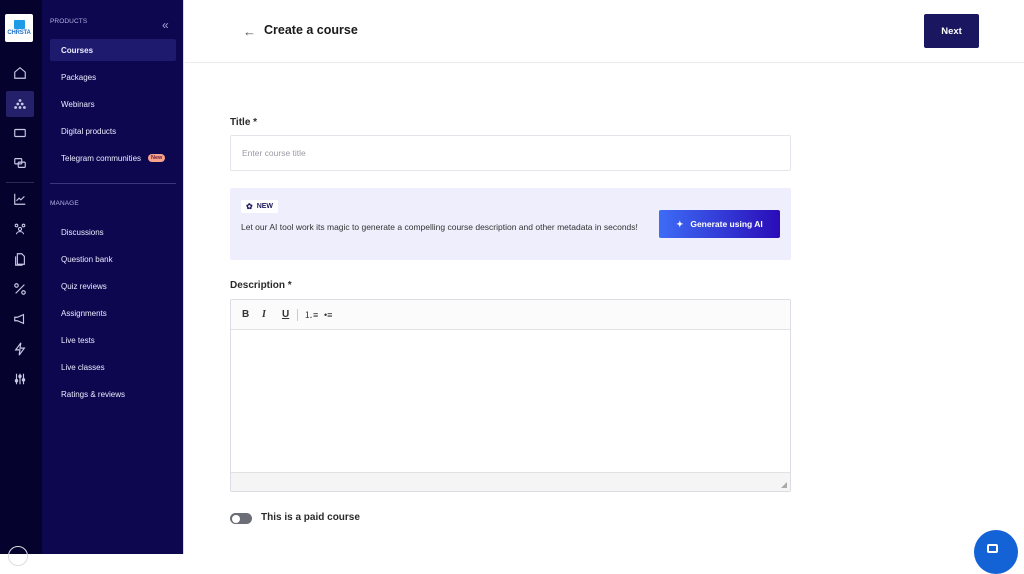 This screenshot has height=574, width=1024. I want to click on editor-toolbar: B I U ⒈≡ •≡, so click(510, 315).